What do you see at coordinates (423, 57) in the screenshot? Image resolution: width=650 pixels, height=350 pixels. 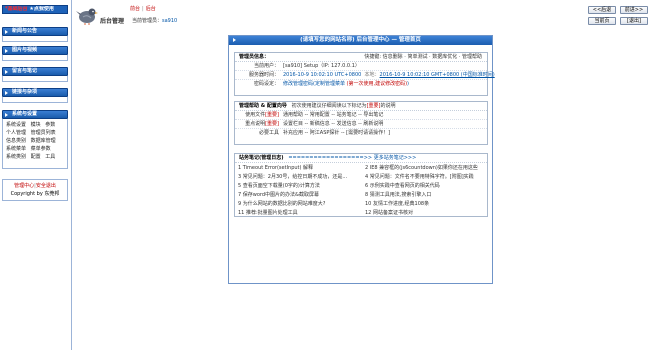 I see `quick-keys: 快捷键: 信息删除 · 简单测试 · 数据库优化 · 管理帮助` at bounding box center [423, 57].